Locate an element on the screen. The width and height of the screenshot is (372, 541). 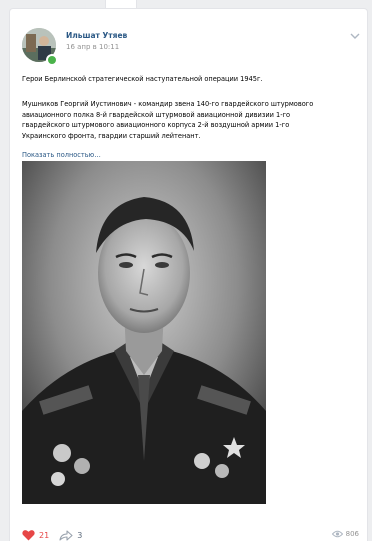
share-arrow-icon is located at coordinates (66, 535).